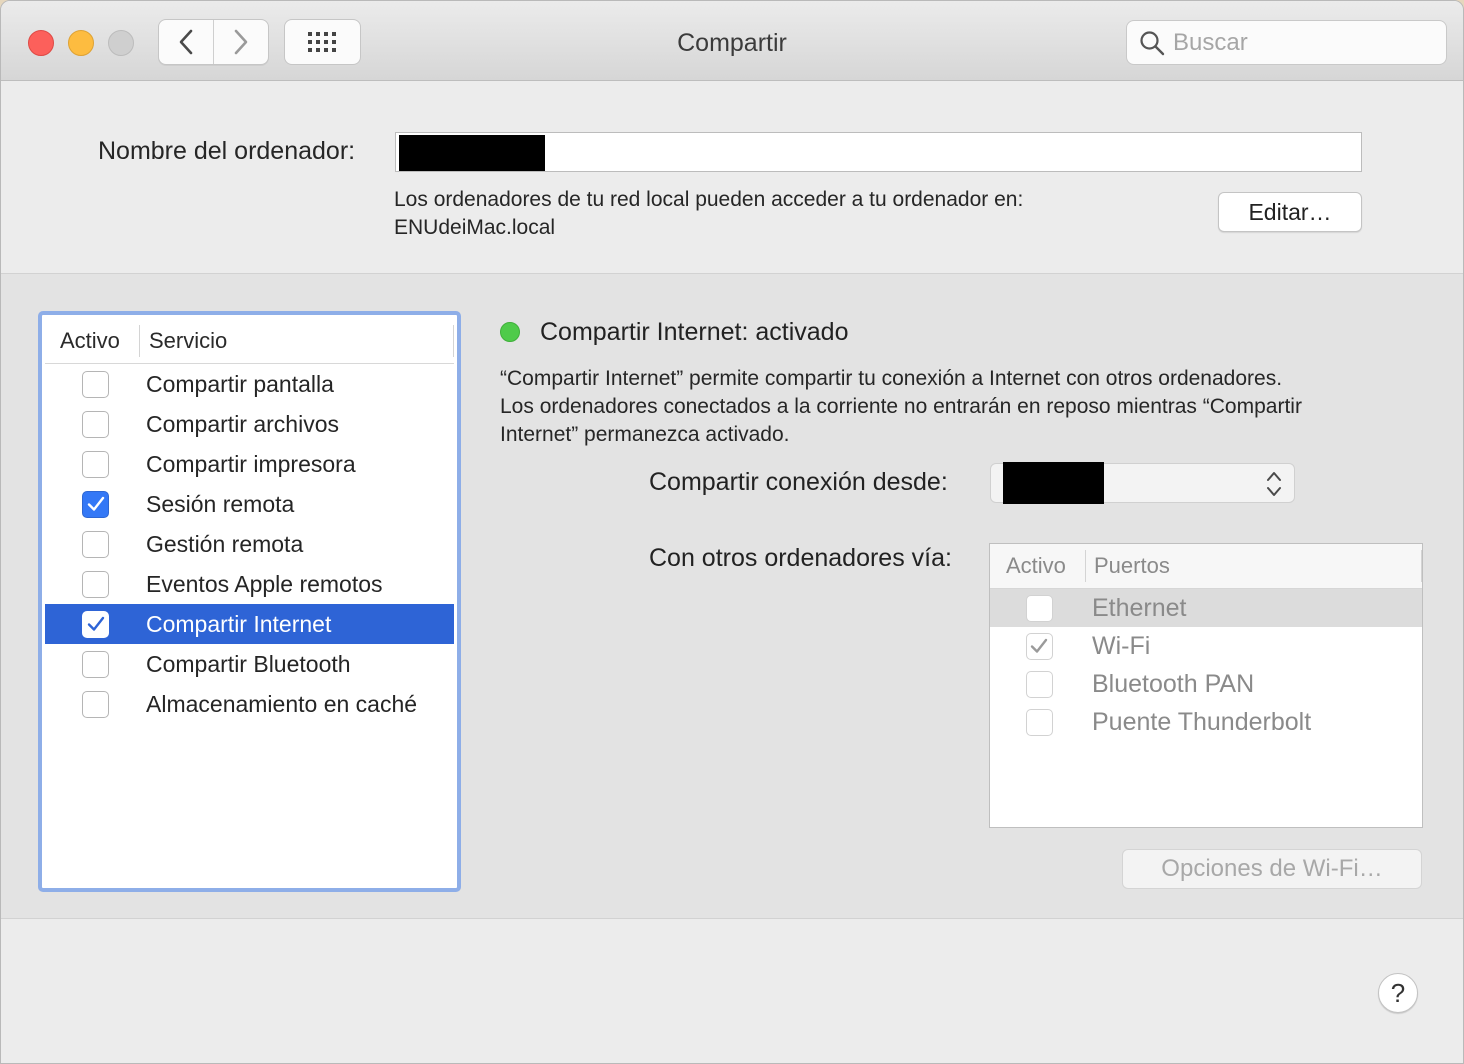 Image resolution: width=1464 pixels, height=1064 pixels. I want to click on status-indicator, so click(510, 332).